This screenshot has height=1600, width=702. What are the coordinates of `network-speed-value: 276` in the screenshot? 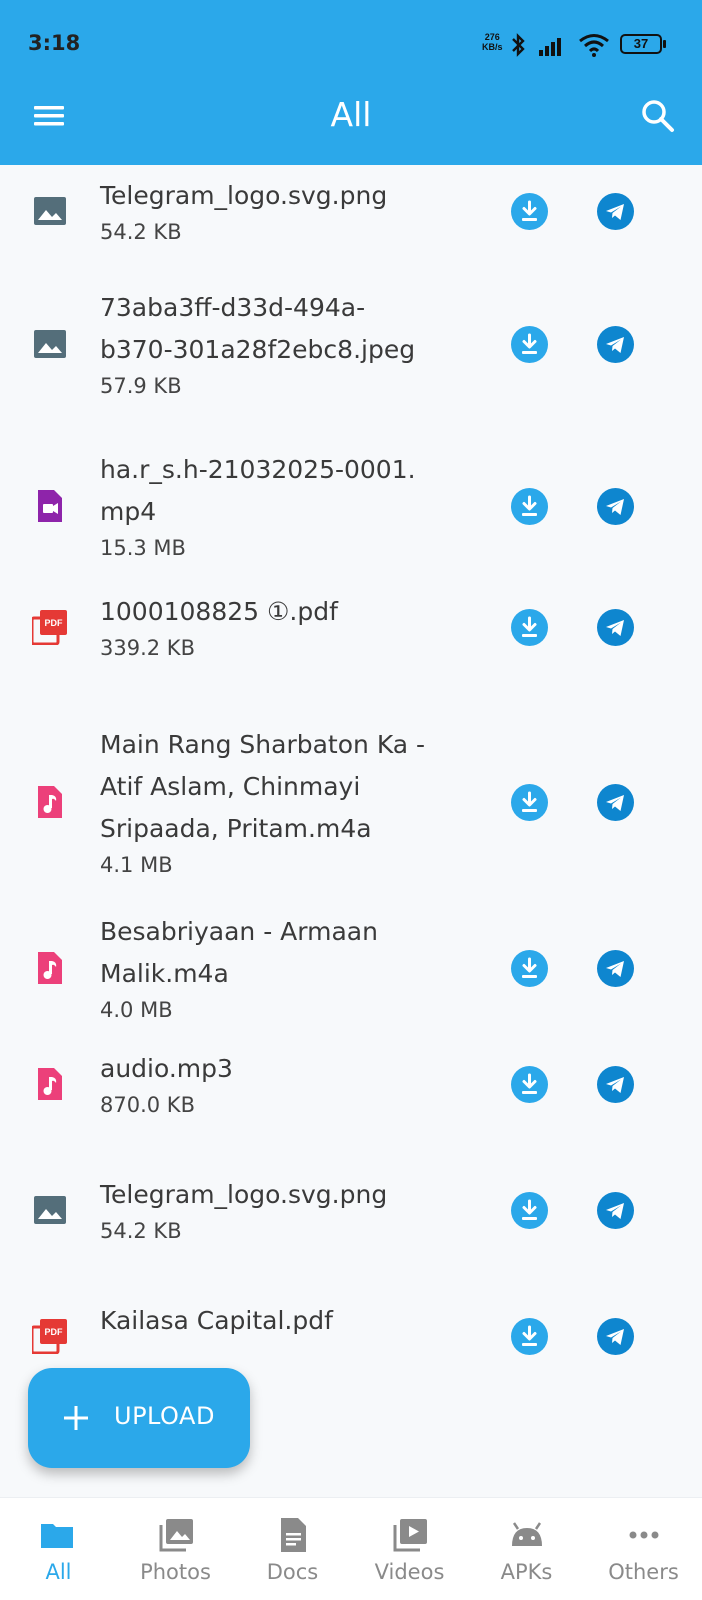 It's located at (492, 37).